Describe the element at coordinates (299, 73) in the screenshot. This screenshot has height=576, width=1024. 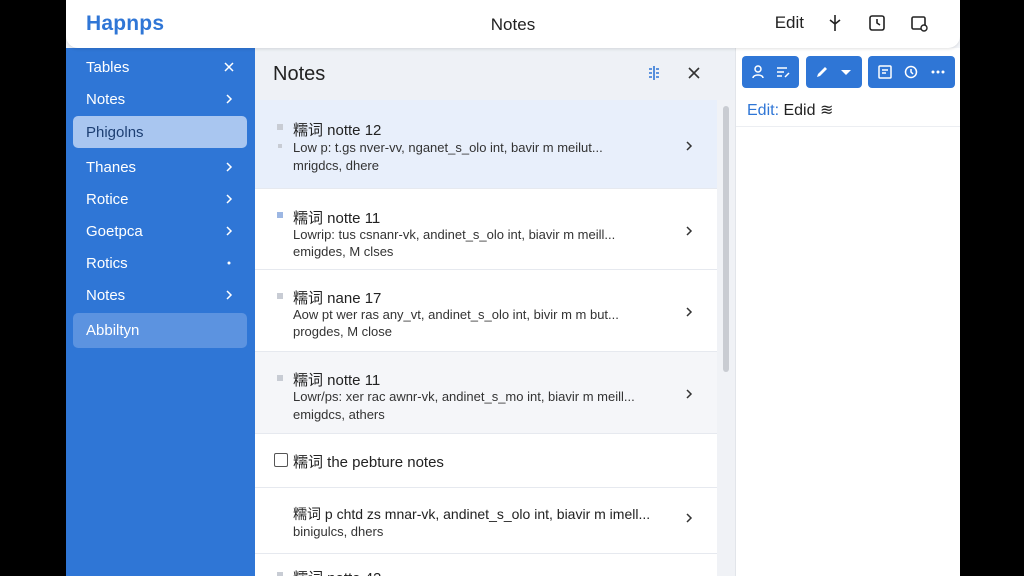
I see `list-title: Notes` at that location.